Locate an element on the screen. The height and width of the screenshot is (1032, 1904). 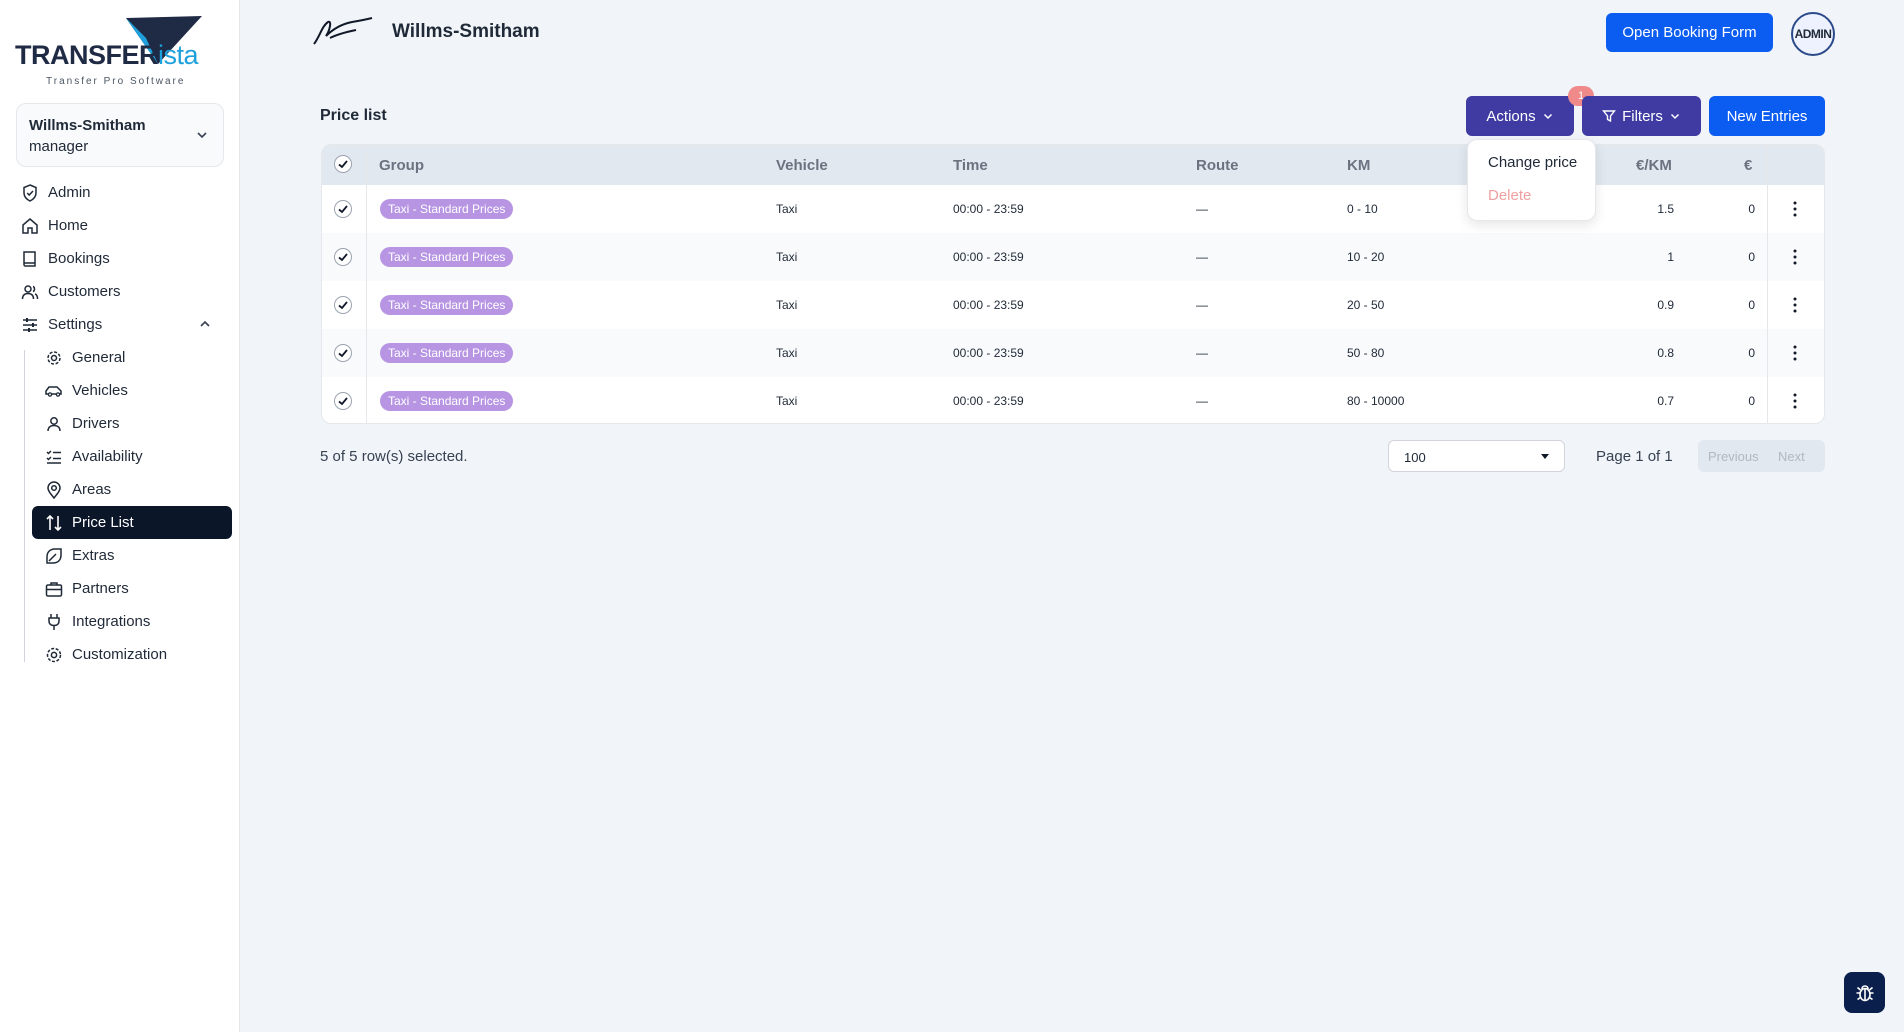
select-all-checkbox is located at coordinates (343, 164).